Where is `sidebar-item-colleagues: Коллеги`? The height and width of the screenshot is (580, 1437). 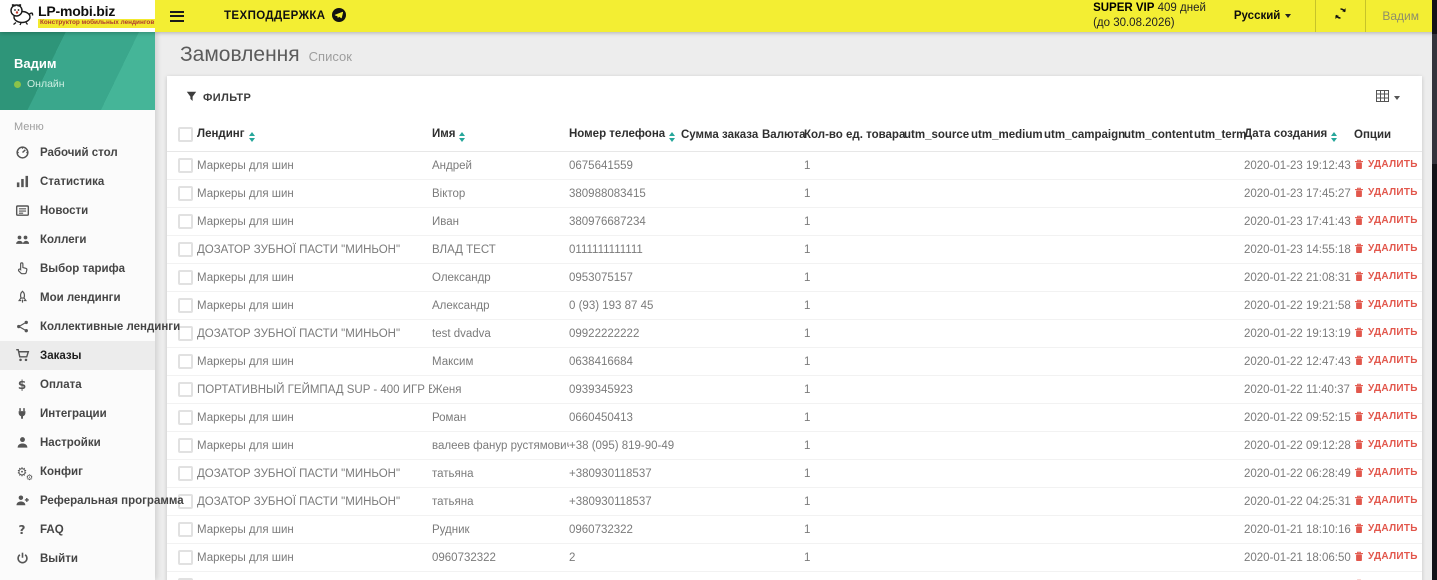 sidebar-item-colleagues: Коллеги is located at coordinates (77, 239).